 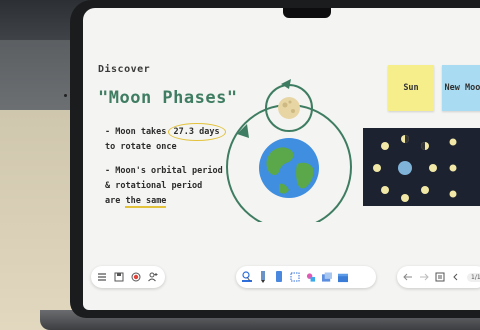 What do you see at coordinates (136, 277) in the screenshot?
I see `record-icon` at bounding box center [136, 277].